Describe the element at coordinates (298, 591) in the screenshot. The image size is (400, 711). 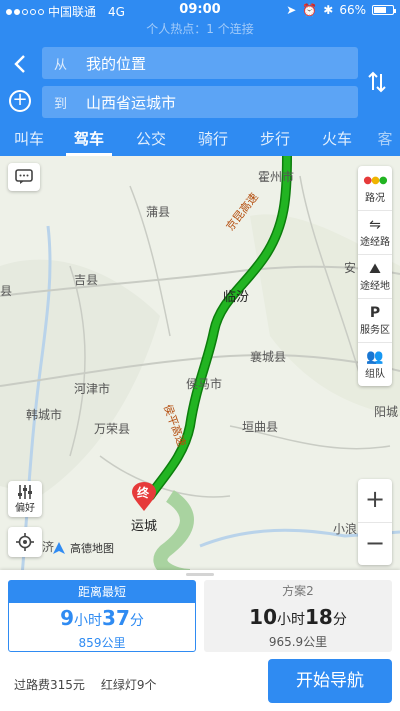
I see `plan-tag: 方案2` at that location.